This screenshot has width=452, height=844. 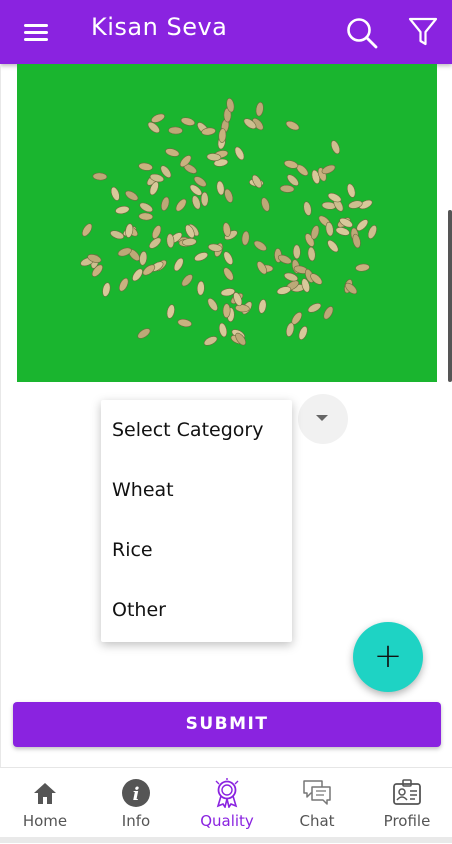 What do you see at coordinates (36, 32) in the screenshot?
I see `hamburger-menu-icon` at bounding box center [36, 32].